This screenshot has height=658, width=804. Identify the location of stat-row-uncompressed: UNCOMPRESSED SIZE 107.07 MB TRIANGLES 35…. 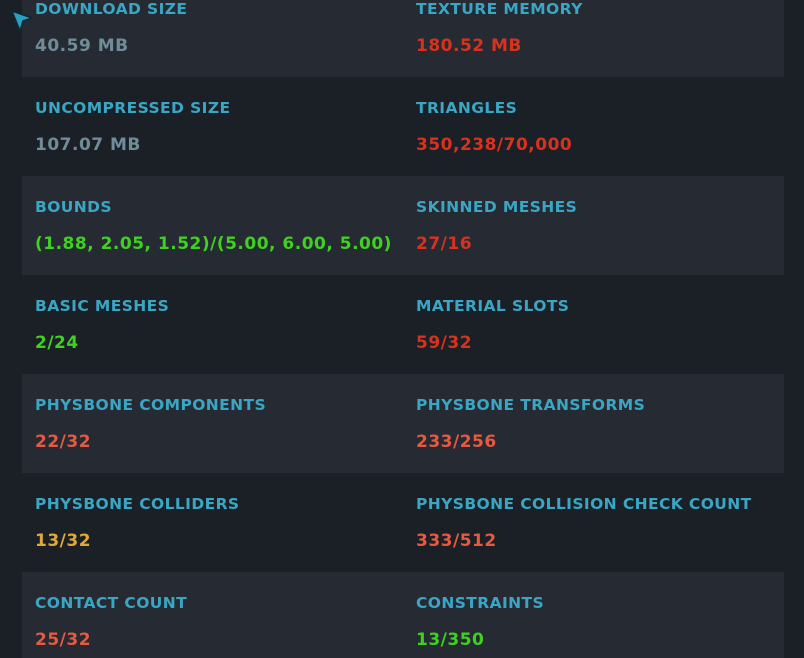
(403, 126).